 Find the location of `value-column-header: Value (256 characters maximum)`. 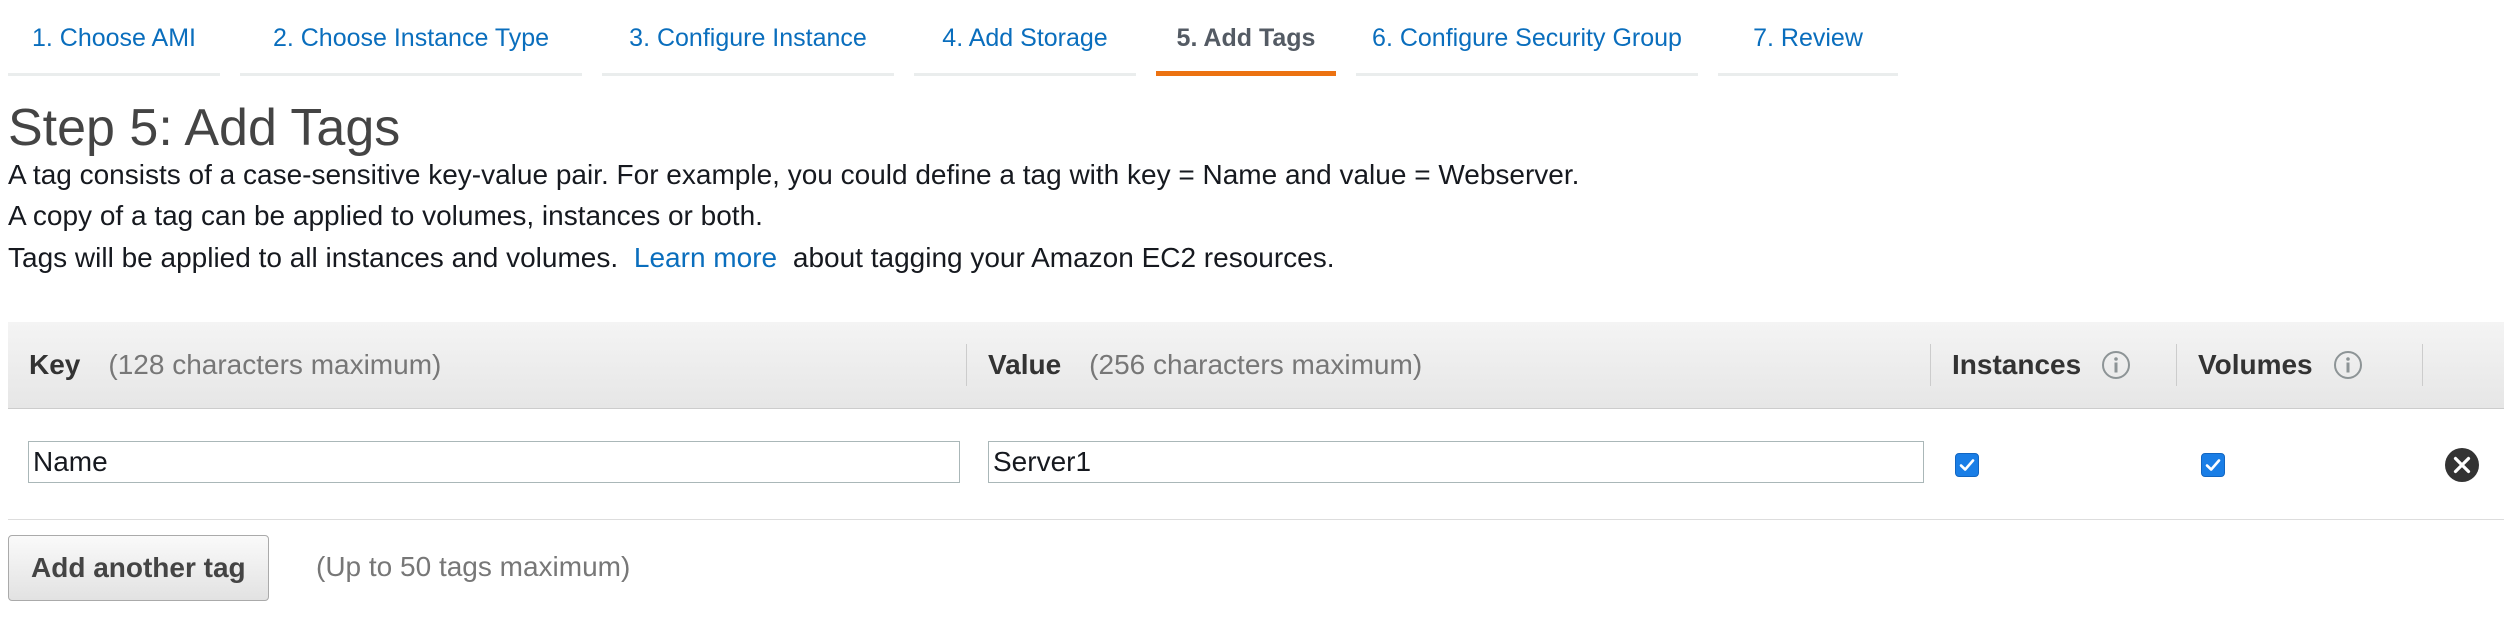

value-column-header: Value (256 characters maximum) is located at coordinates (1205, 365).